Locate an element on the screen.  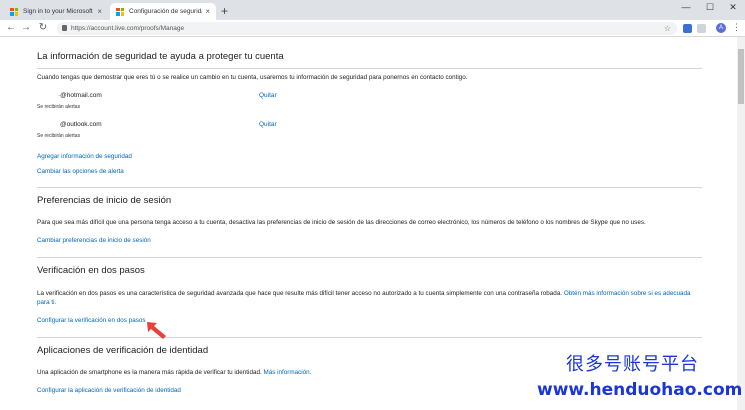
reload-icon: ↻ is located at coordinates (43, 28).